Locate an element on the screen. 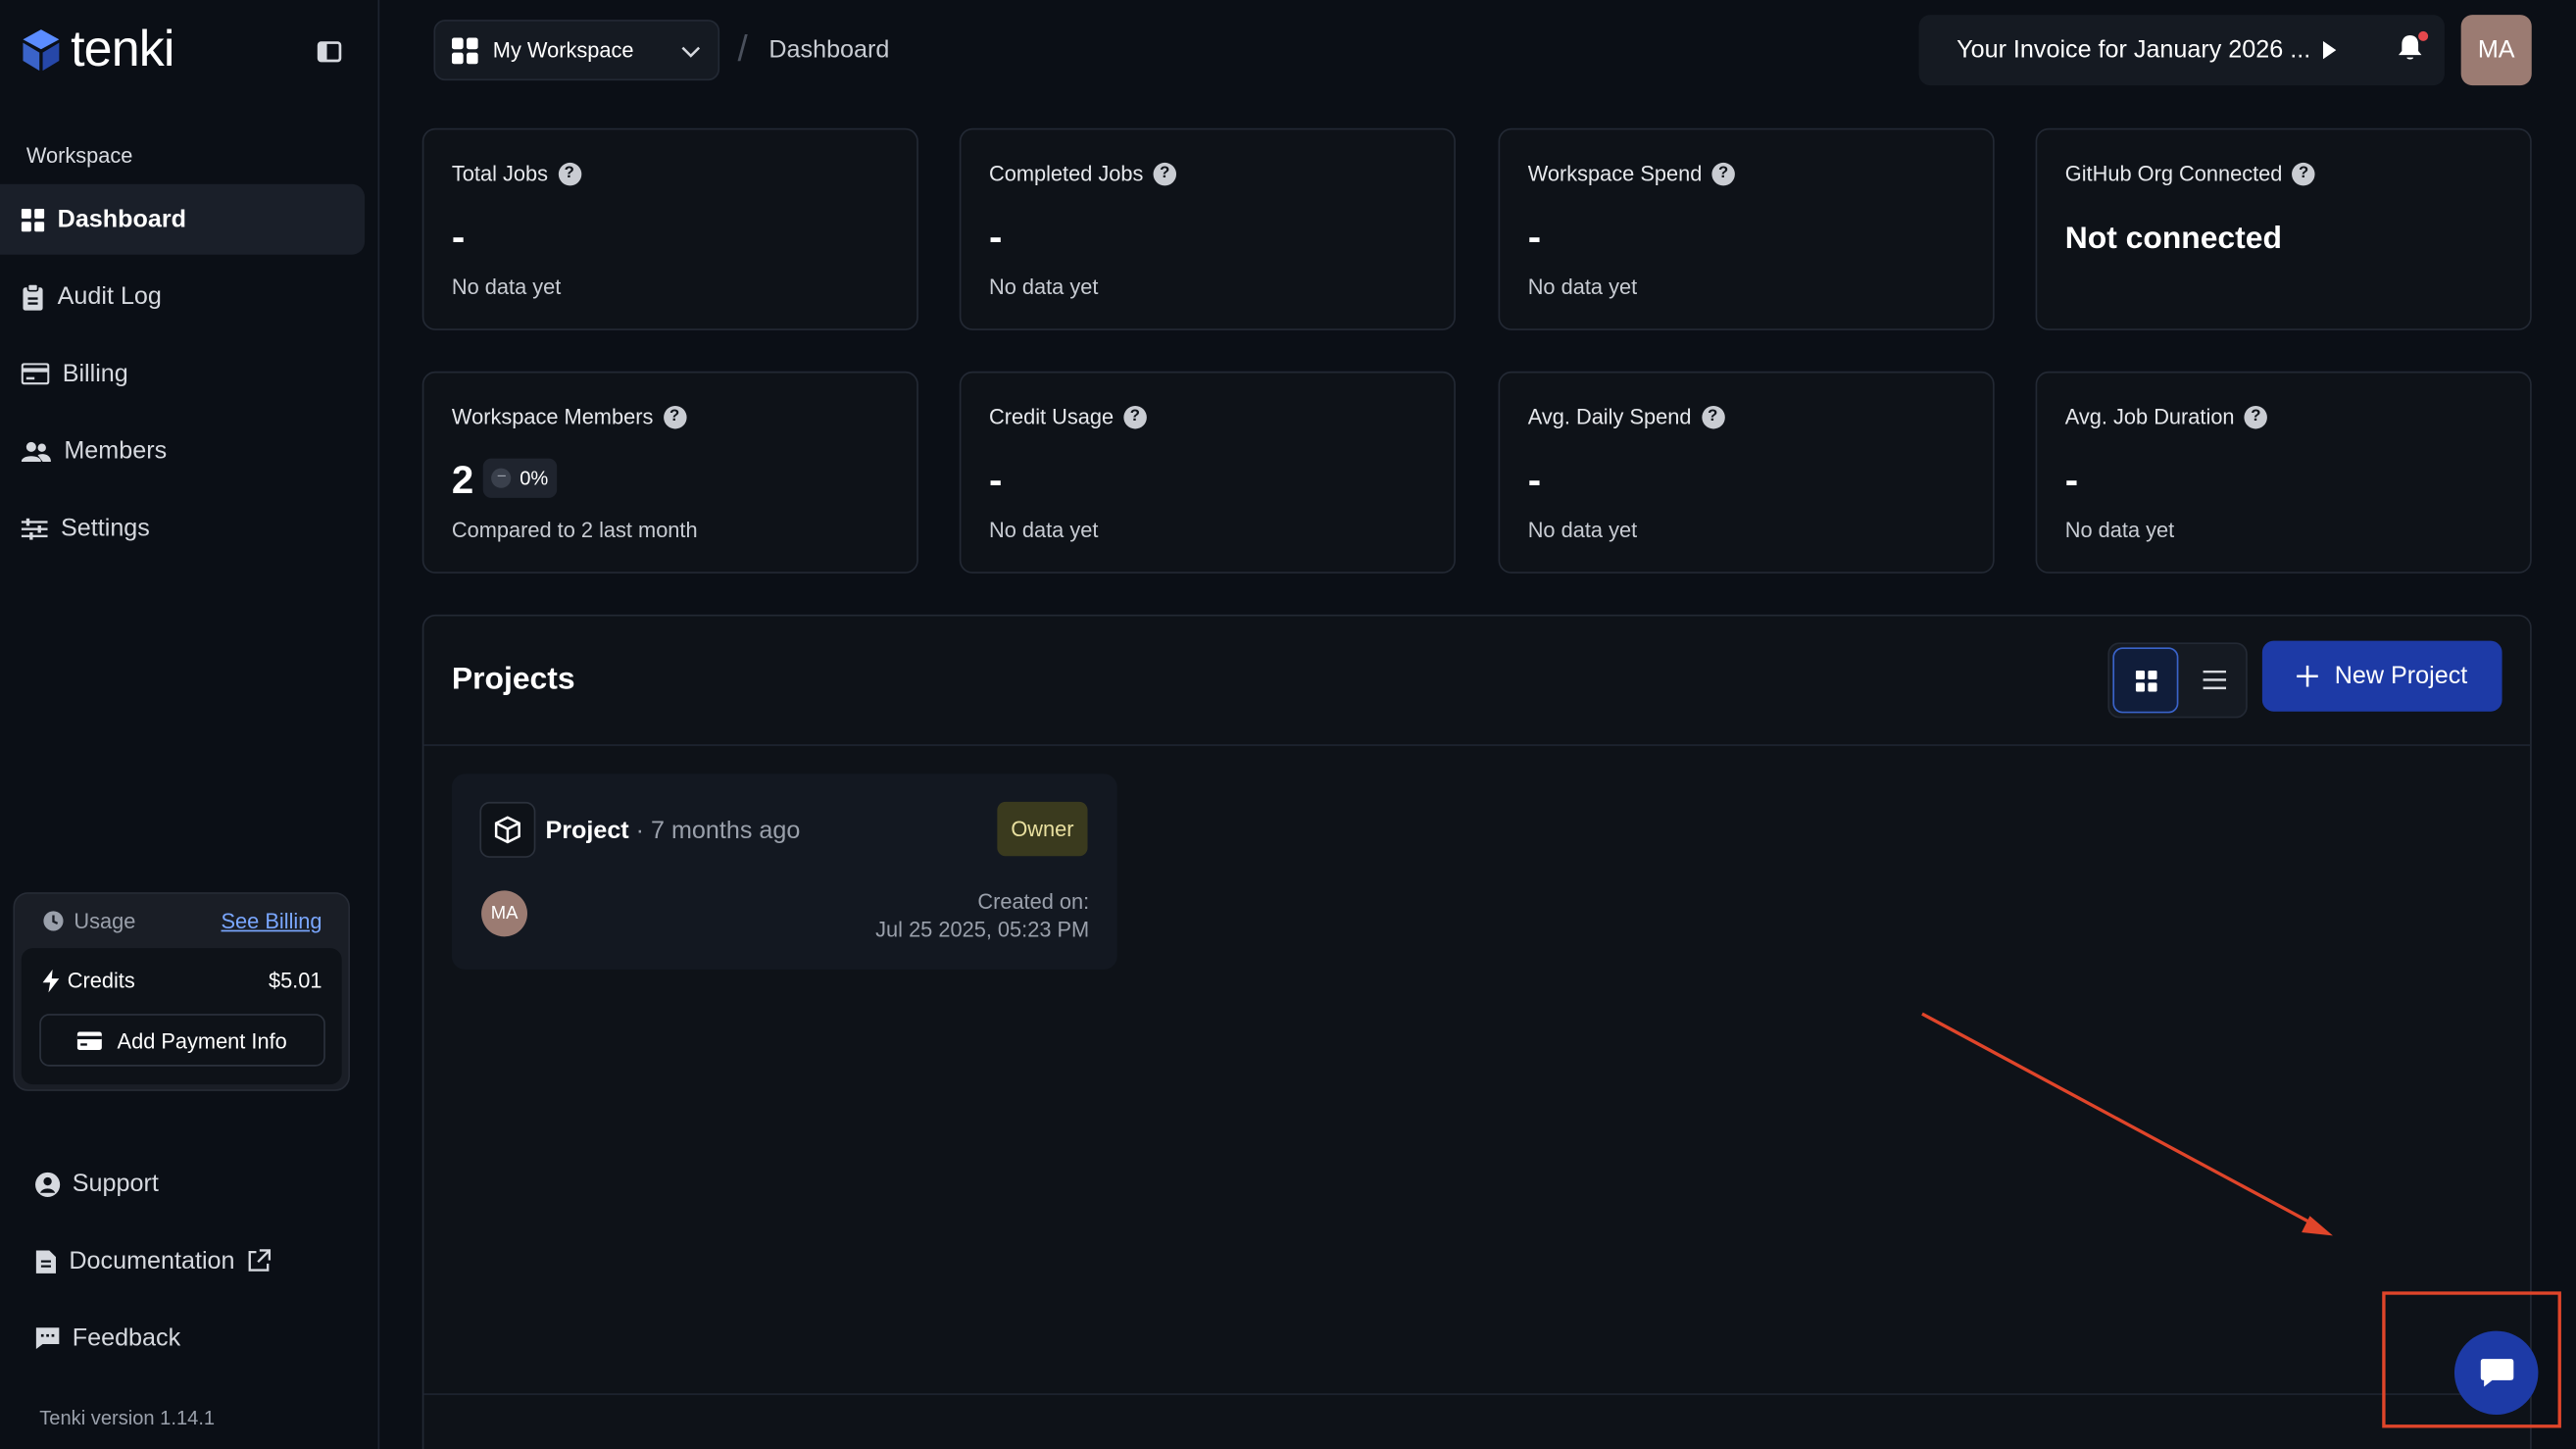 The height and width of the screenshot is (1449, 2576). stat-title-group: GitHub Org Connected? is located at coordinates (2190, 173).